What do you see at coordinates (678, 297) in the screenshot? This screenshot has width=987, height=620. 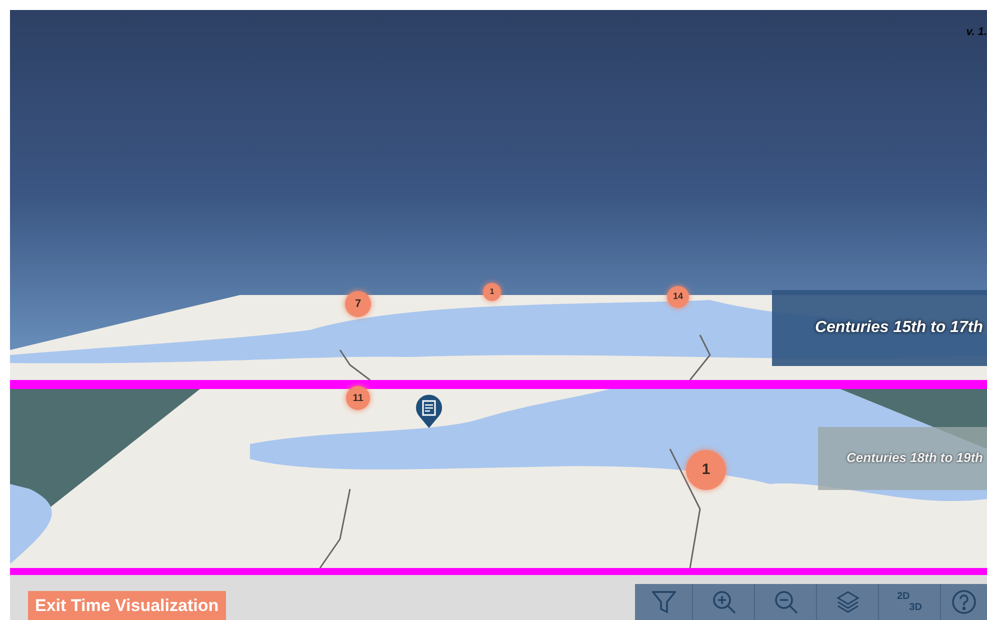 I see `cluster-marker: 14` at bounding box center [678, 297].